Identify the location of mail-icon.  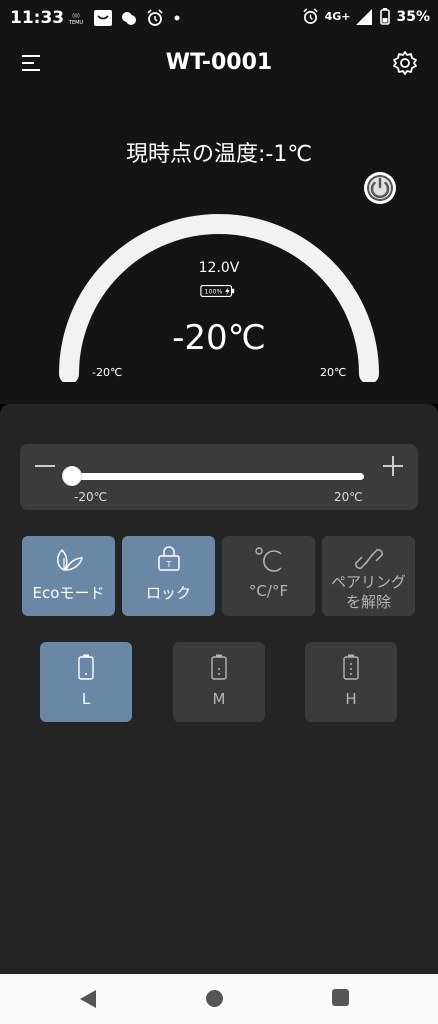
(103, 18).